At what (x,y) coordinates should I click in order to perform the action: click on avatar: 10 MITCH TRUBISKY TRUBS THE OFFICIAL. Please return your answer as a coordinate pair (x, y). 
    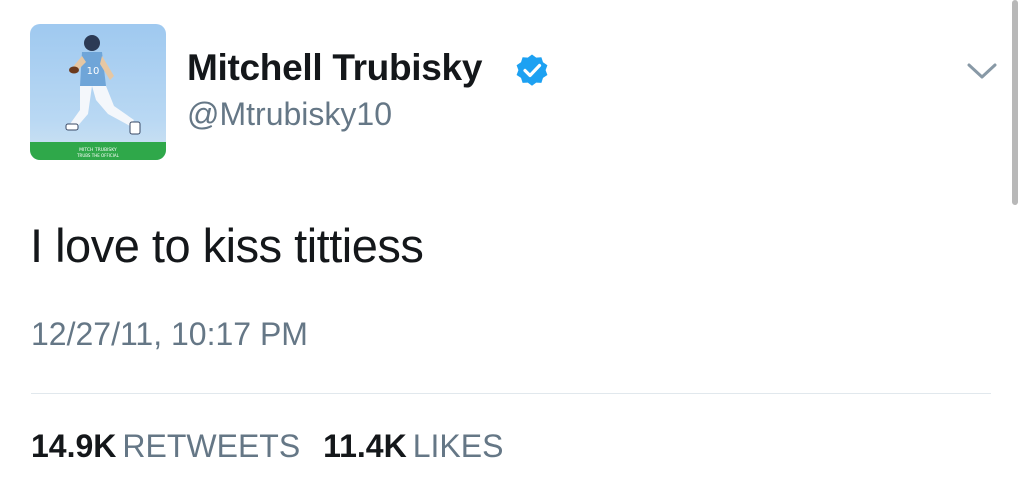
    Looking at the image, I should click on (98, 92).